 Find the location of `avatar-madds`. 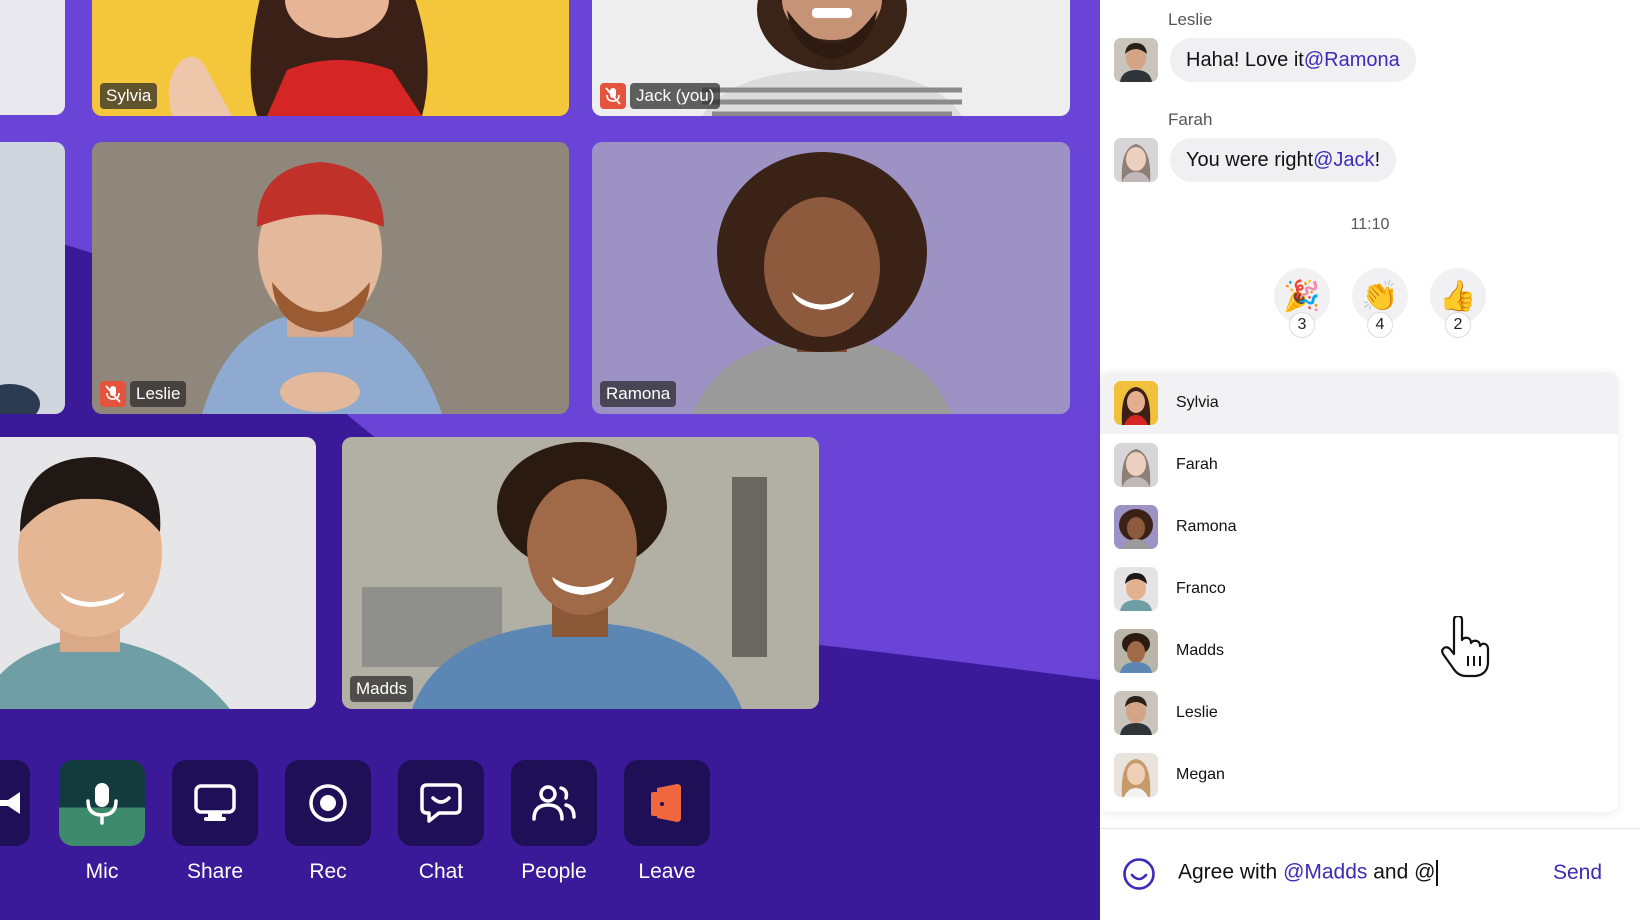

avatar-madds is located at coordinates (1136, 651).